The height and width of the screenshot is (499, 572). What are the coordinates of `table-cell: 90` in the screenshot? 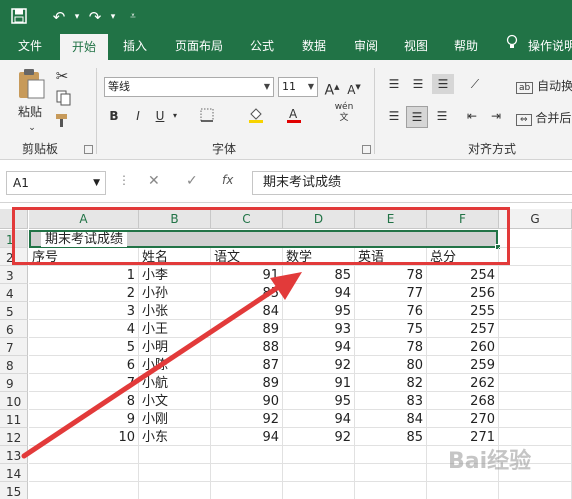 It's located at (247, 401).